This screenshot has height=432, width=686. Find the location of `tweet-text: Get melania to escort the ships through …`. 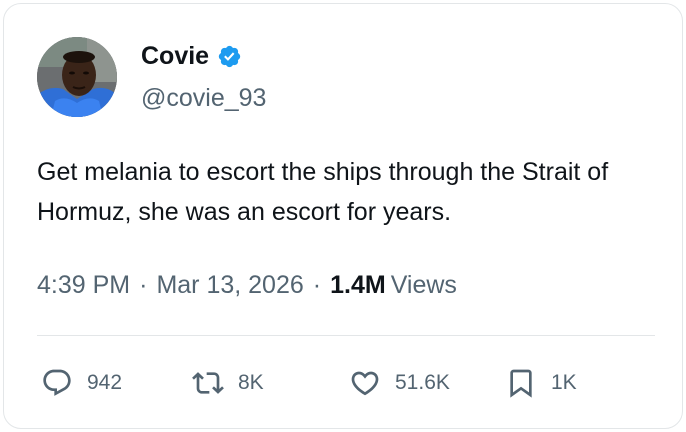

tweet-text: Get melania to escort the ships through … is located at coordinates (323, 192).